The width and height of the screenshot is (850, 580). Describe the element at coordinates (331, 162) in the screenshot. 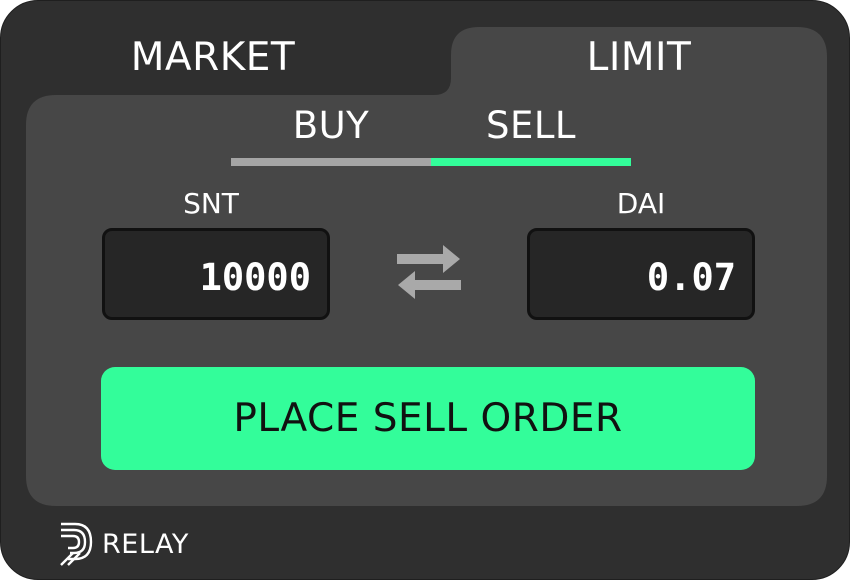

I see `buy-indicator-bar` at that location.